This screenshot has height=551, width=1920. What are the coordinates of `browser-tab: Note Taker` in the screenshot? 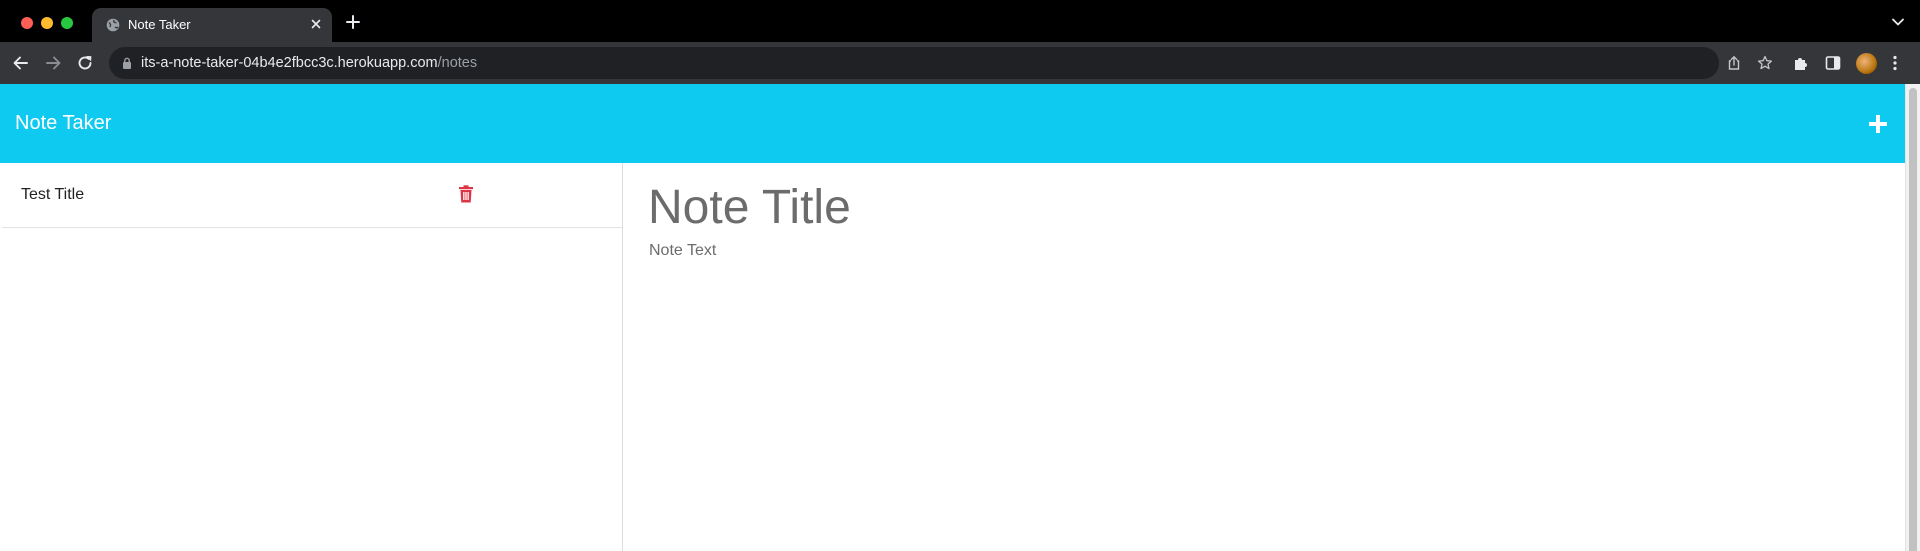 It's located at (212, 25).